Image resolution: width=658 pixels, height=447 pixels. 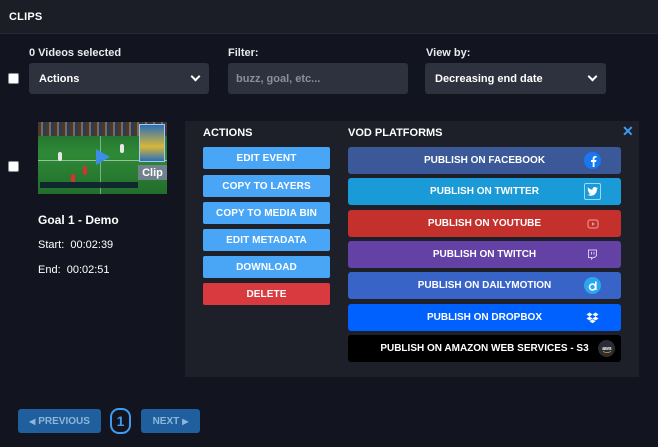 I want to click on thumbnail-scorebar, so click(x=89, y=185).